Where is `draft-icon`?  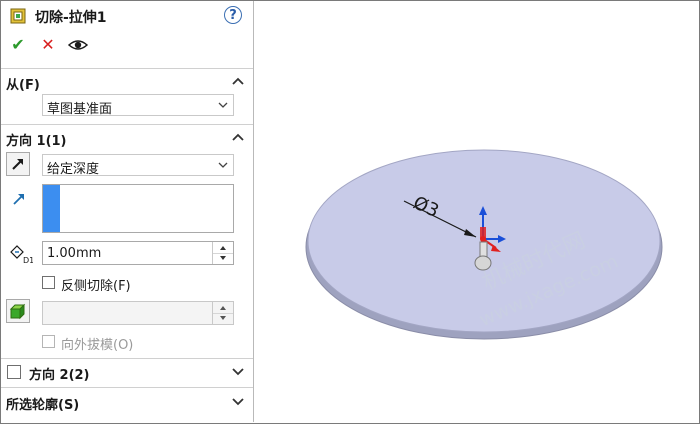 draft-icon is located at coordinates (17, 311).